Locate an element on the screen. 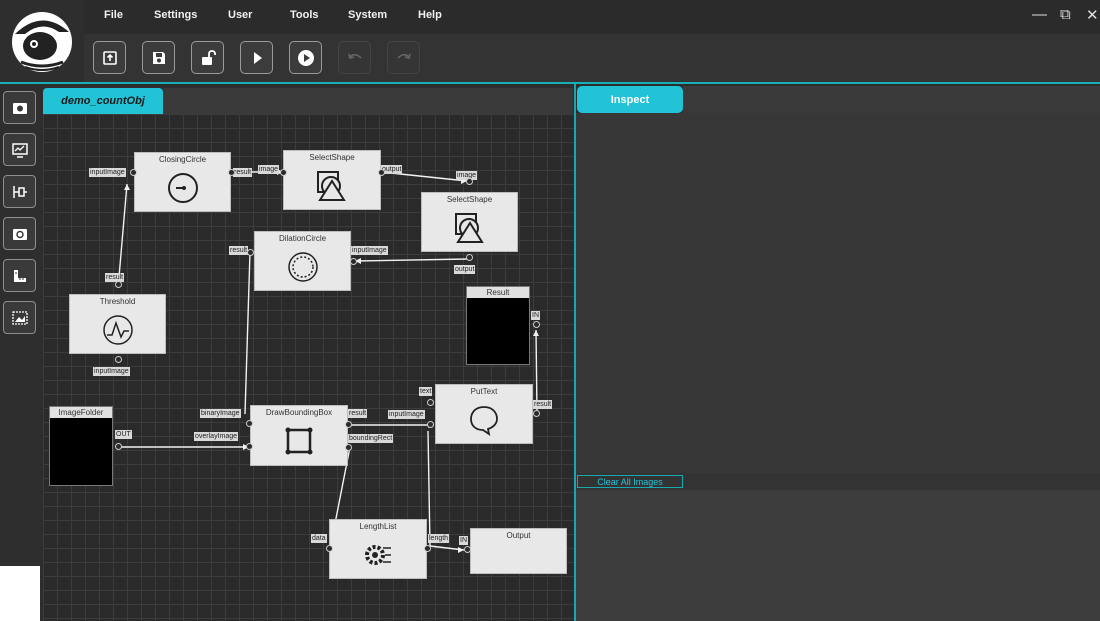 Image resolution: width=1100 pixels, height=621 pixels. node-put-text: PutText is located at coordinates (484, 414).